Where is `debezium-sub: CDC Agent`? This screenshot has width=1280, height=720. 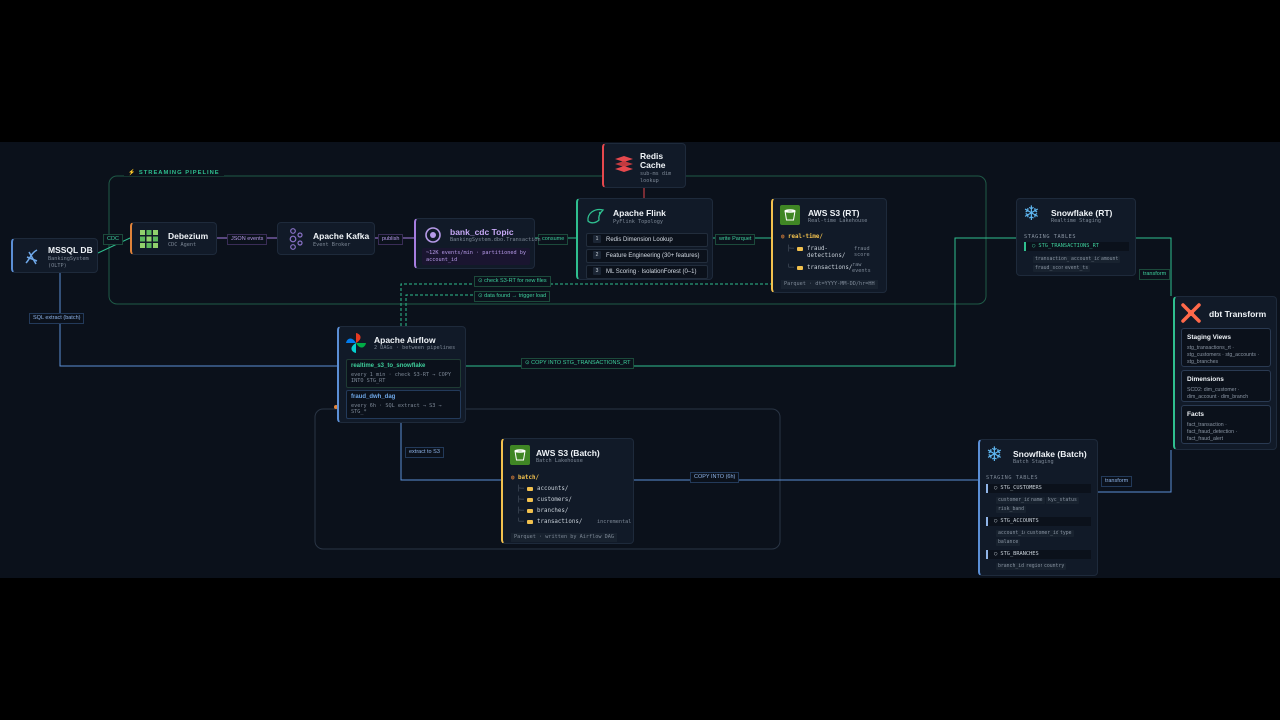 debezium-sub: CDC Agent is located at coordinates (182, 245).